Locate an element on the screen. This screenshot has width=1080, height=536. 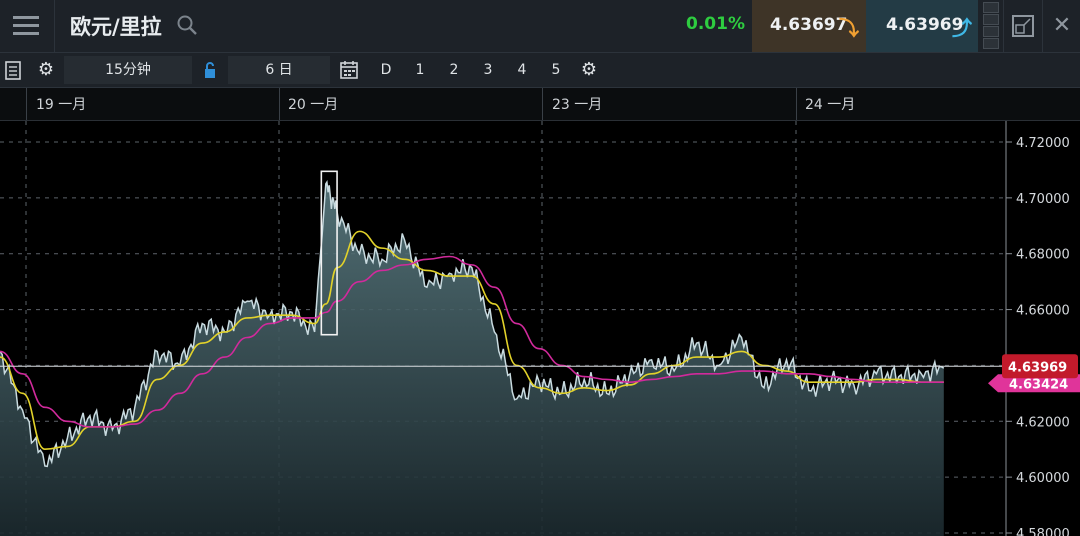
y-tick-label: 4.58000 is located at coordinates (1043, 531).